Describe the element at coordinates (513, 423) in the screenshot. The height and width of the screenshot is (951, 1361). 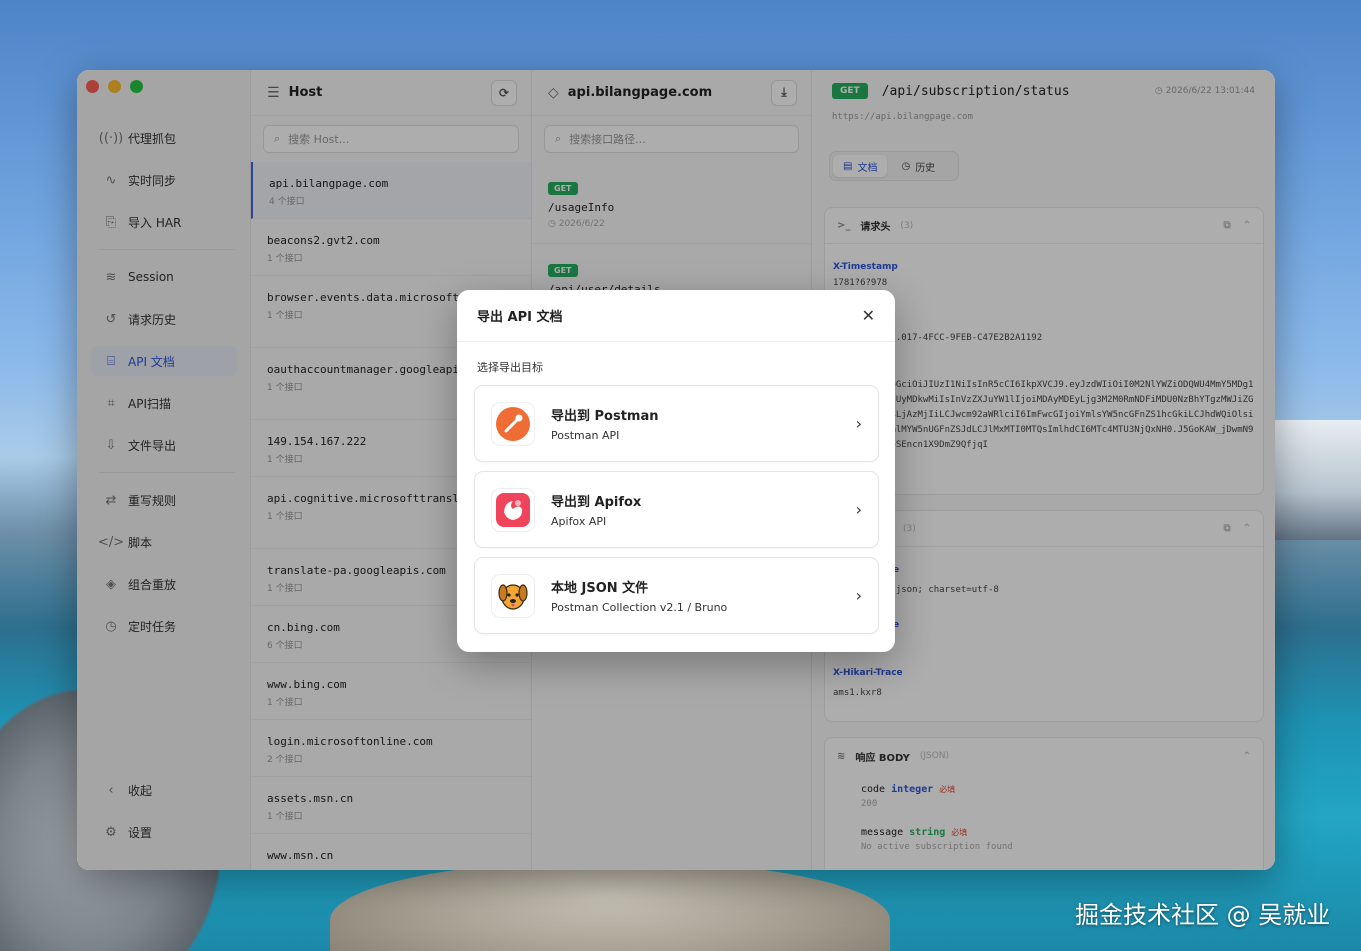
I see `postman-icon` at that location.